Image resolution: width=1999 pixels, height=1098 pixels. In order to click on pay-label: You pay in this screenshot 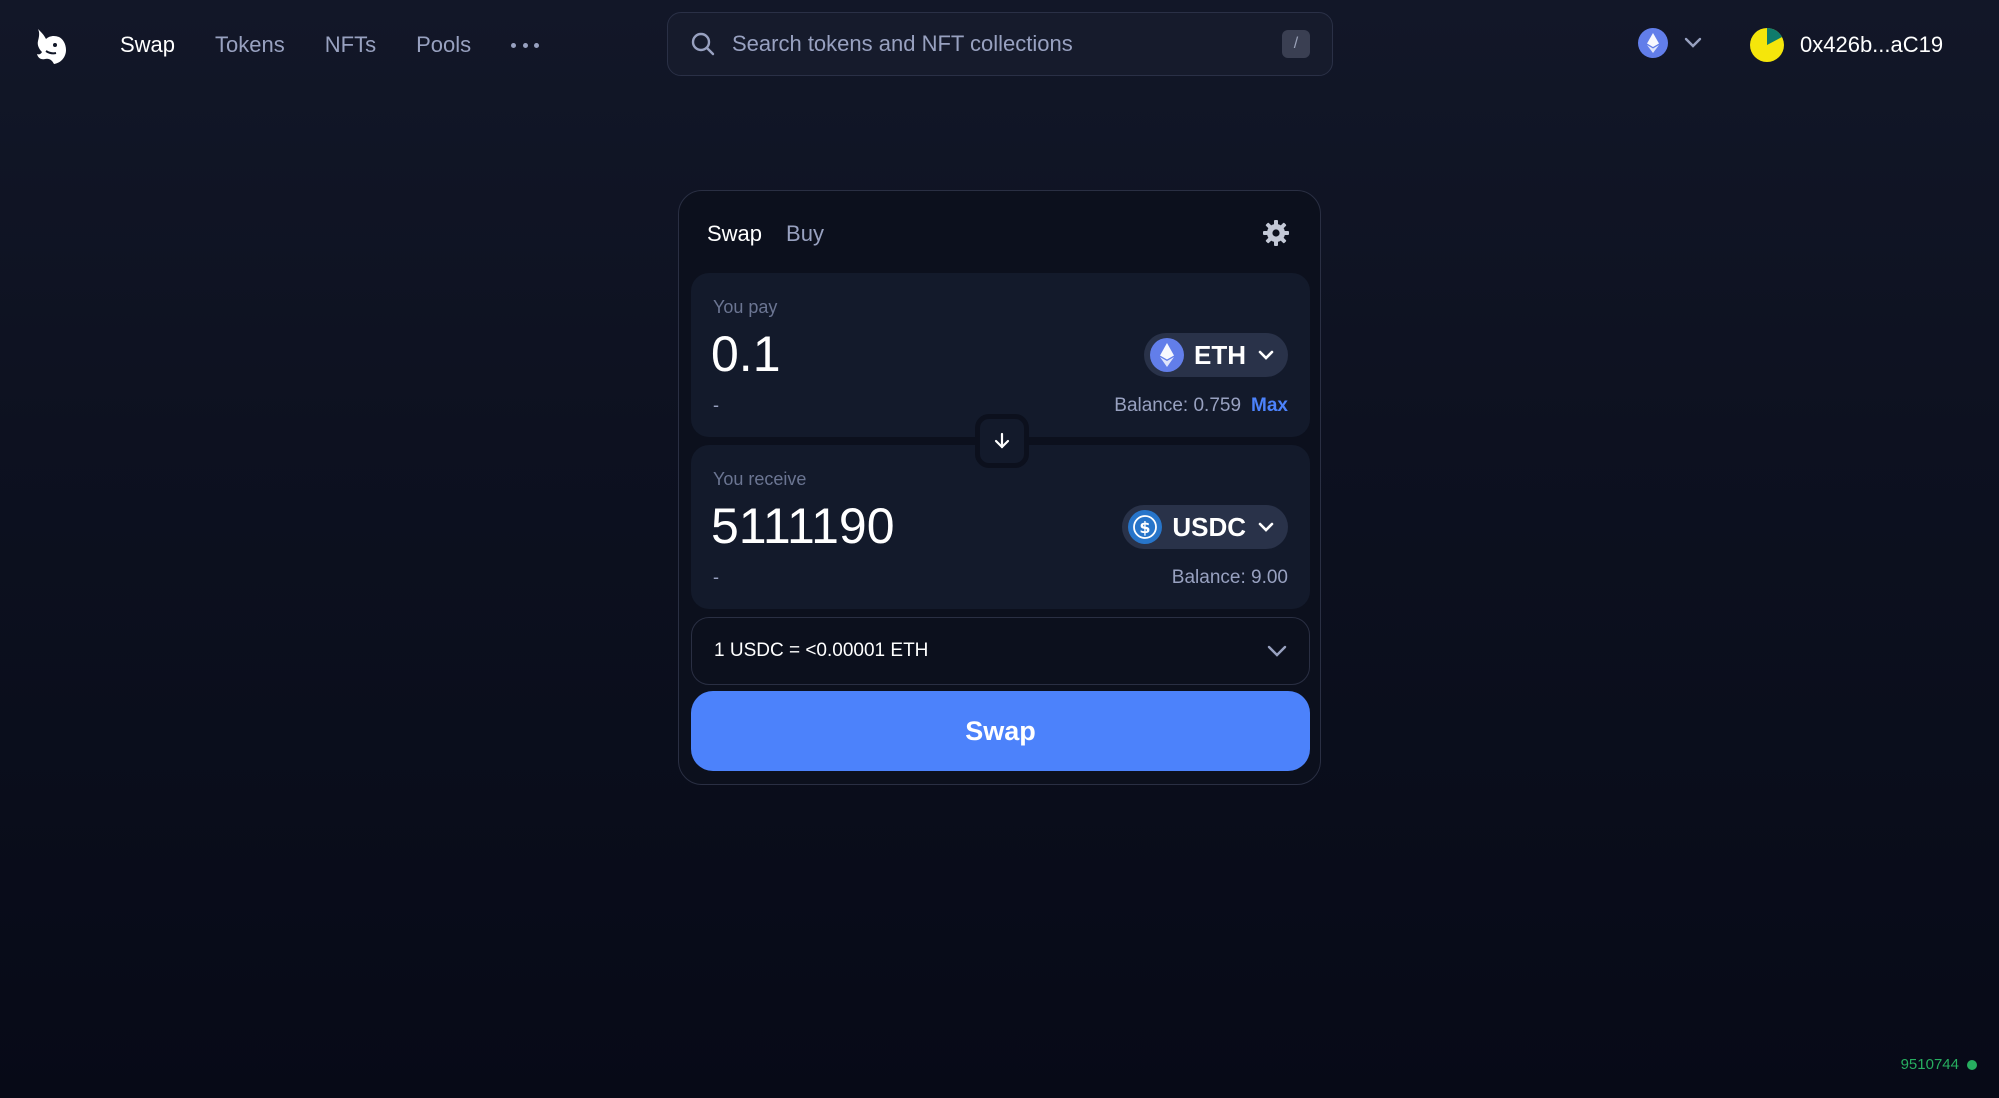, I will do `click(745, 307)`.